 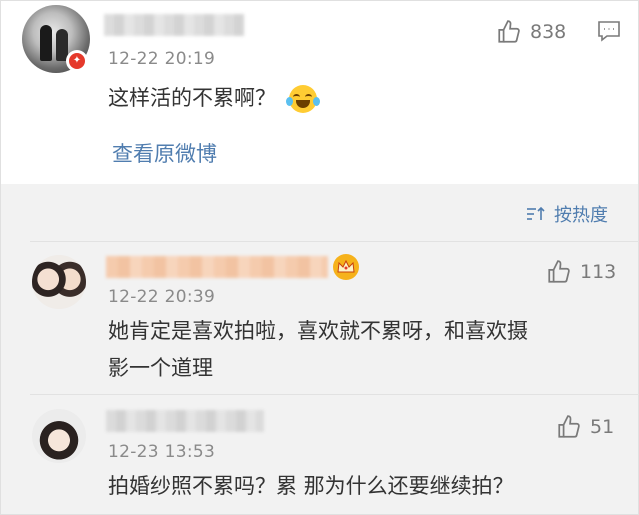 I want to click on sort-by-popularity-button: 按热度, so click(x=567, y=214).